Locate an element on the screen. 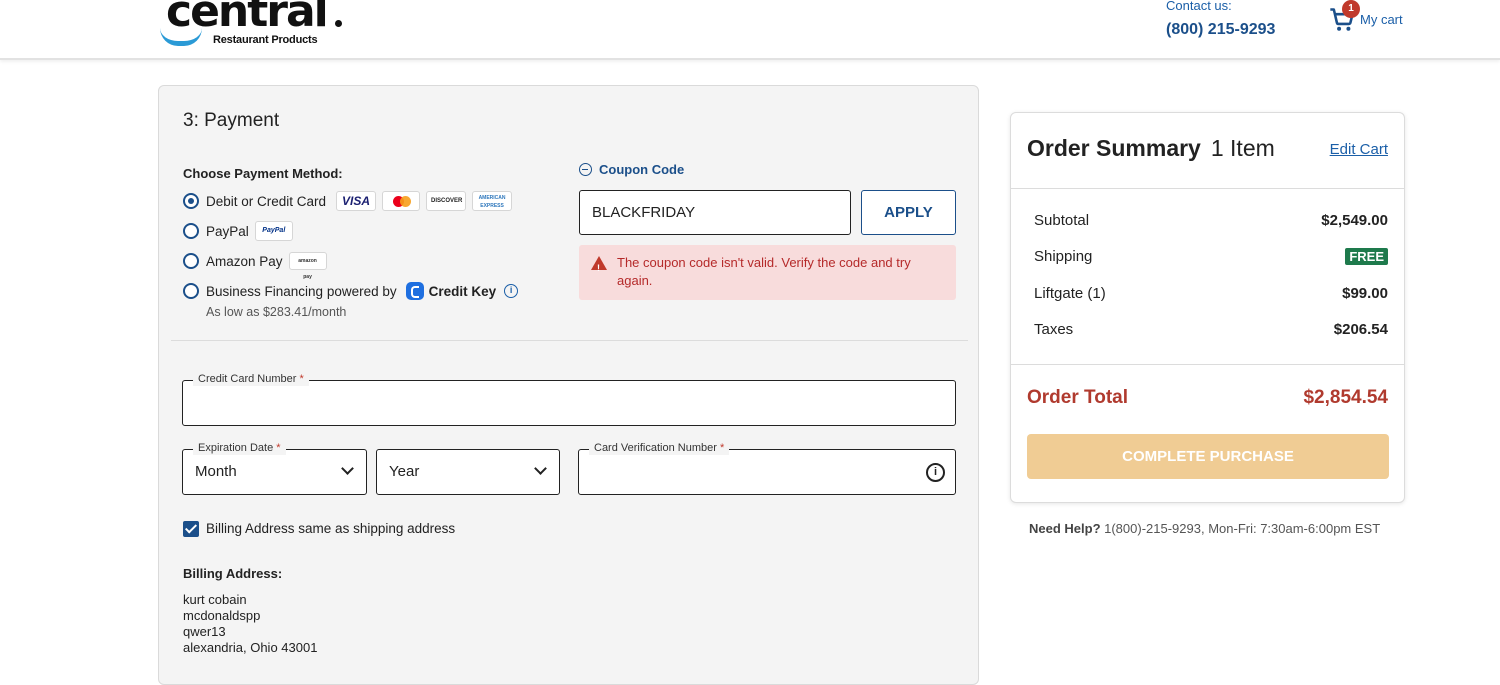 The height and width of the screenshot is (685, 1500). summary-row-value: $2,549.00 is located at coordinates (1354, 220).